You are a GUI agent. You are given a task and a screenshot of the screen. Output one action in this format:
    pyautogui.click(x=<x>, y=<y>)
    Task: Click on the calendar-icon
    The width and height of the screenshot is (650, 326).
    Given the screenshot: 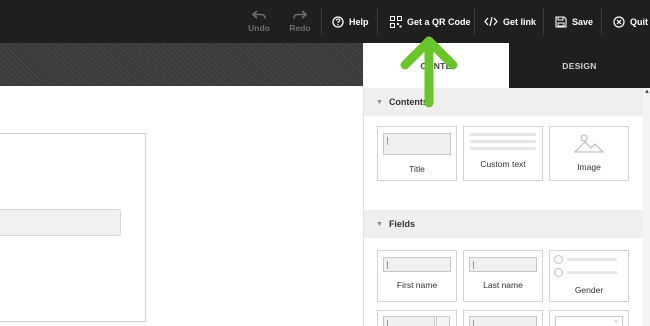 What is the action you would take?
    pyautogui.click(x=443, y=321)
    